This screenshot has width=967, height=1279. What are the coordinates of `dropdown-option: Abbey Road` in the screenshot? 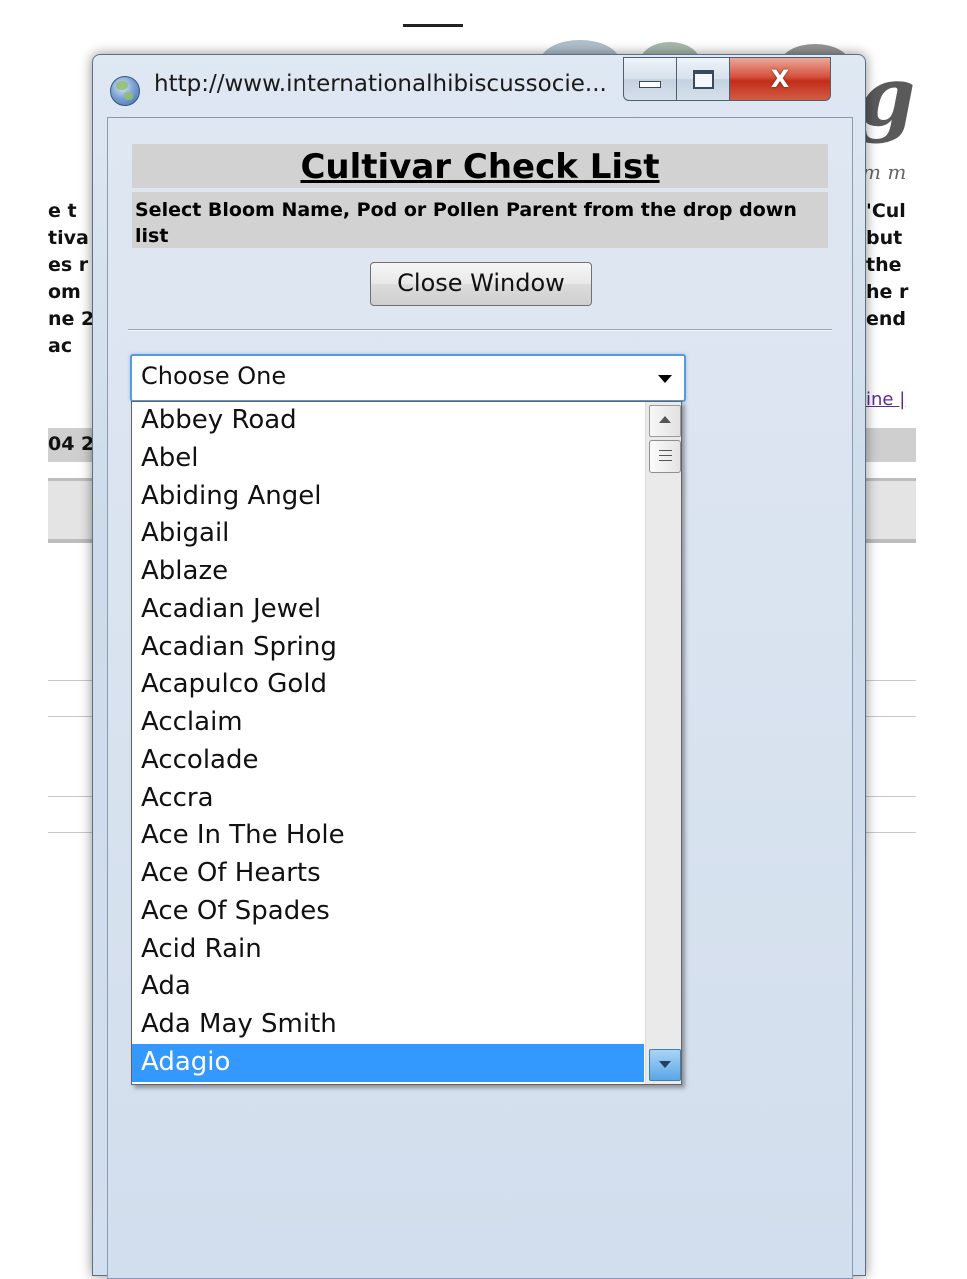 It's located at (388, 421).